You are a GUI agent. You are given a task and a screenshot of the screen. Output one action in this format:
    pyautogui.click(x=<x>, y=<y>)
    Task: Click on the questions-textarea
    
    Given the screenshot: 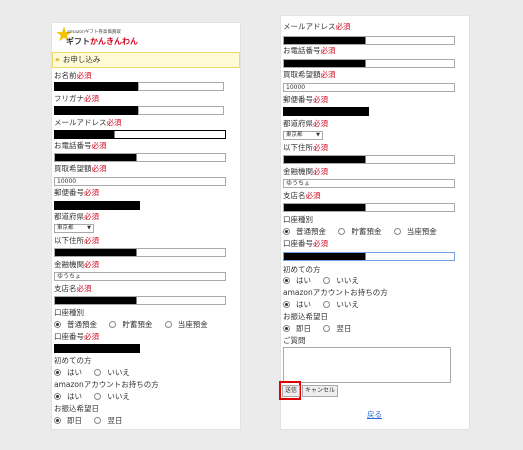 What is the action you would take?
    pyautogui.click(x=367, y=365)
    